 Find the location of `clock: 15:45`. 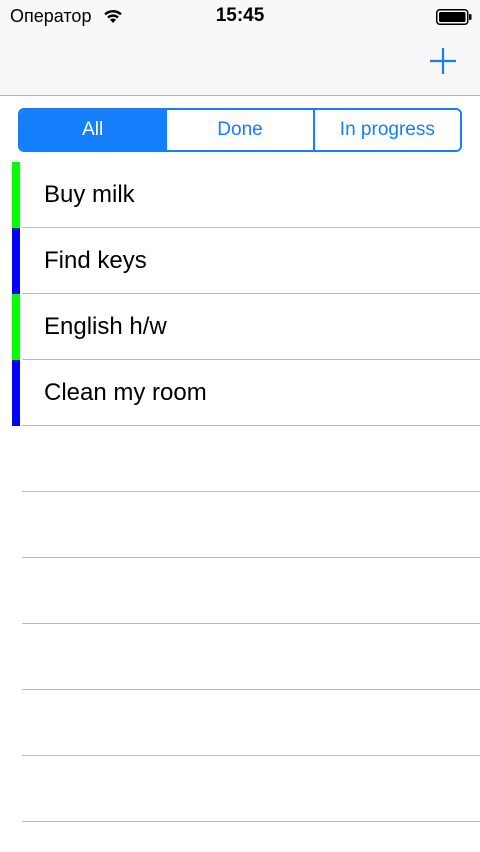

clock: 15:45 is located at coordinates (240, 15).